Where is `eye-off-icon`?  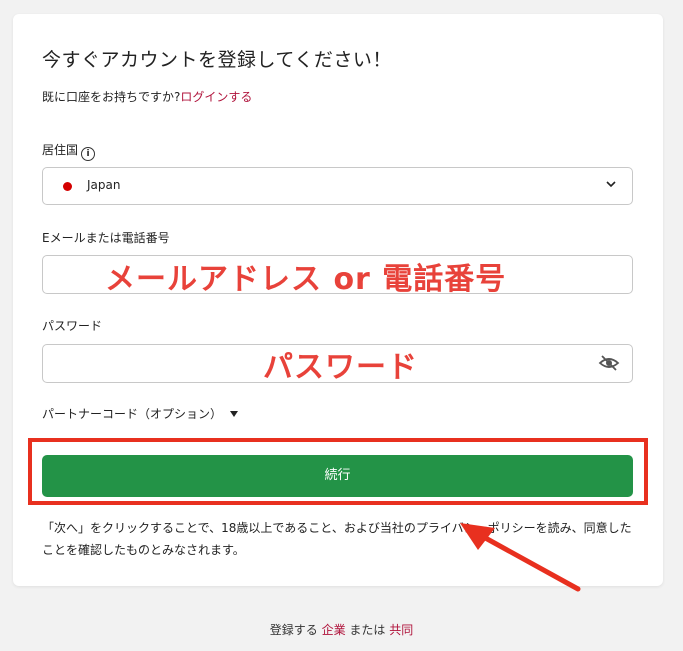 eye-off-icon is located at coordinates (609, 363).